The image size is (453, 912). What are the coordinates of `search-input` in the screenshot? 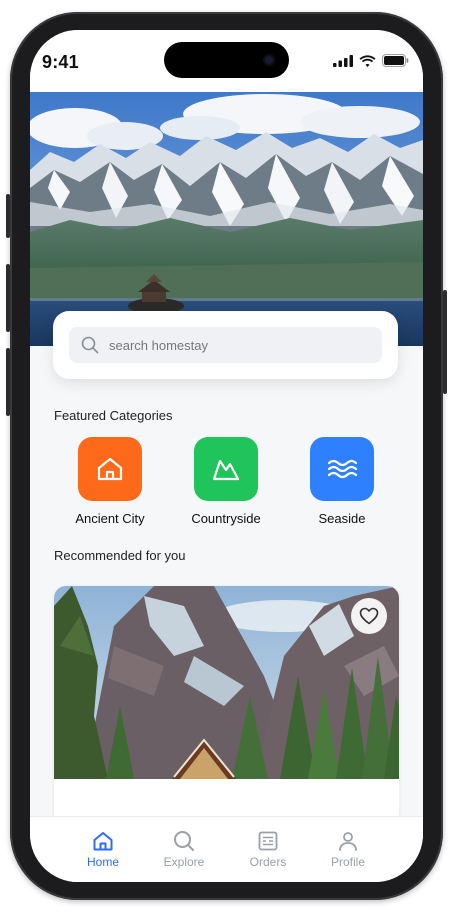 It's located at (239, 345).